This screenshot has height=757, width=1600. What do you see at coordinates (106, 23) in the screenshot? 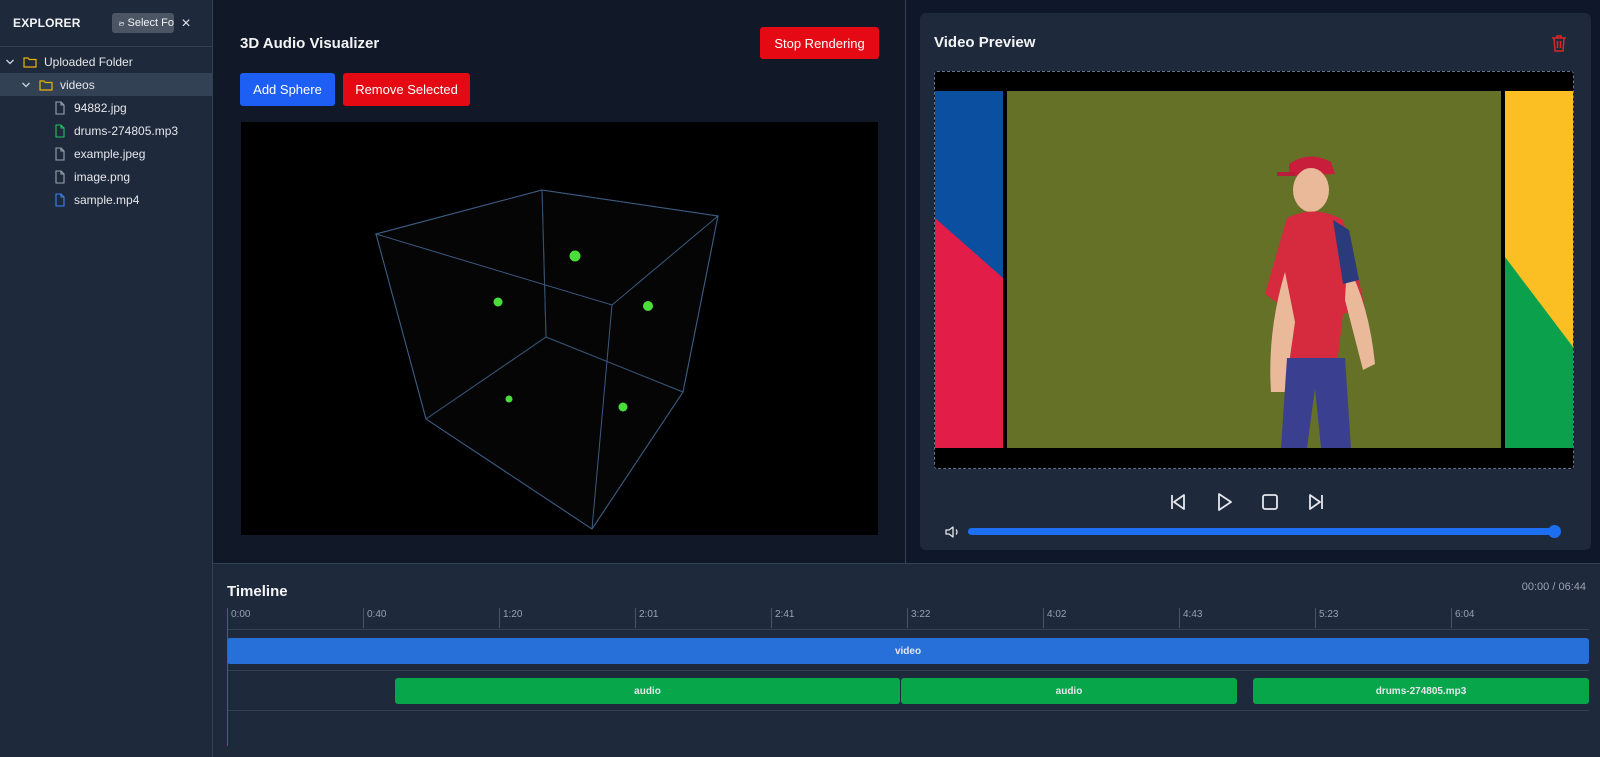
I see `explorer-header: EXPLORER Select Fo ×` at bounding box center [106, 23].